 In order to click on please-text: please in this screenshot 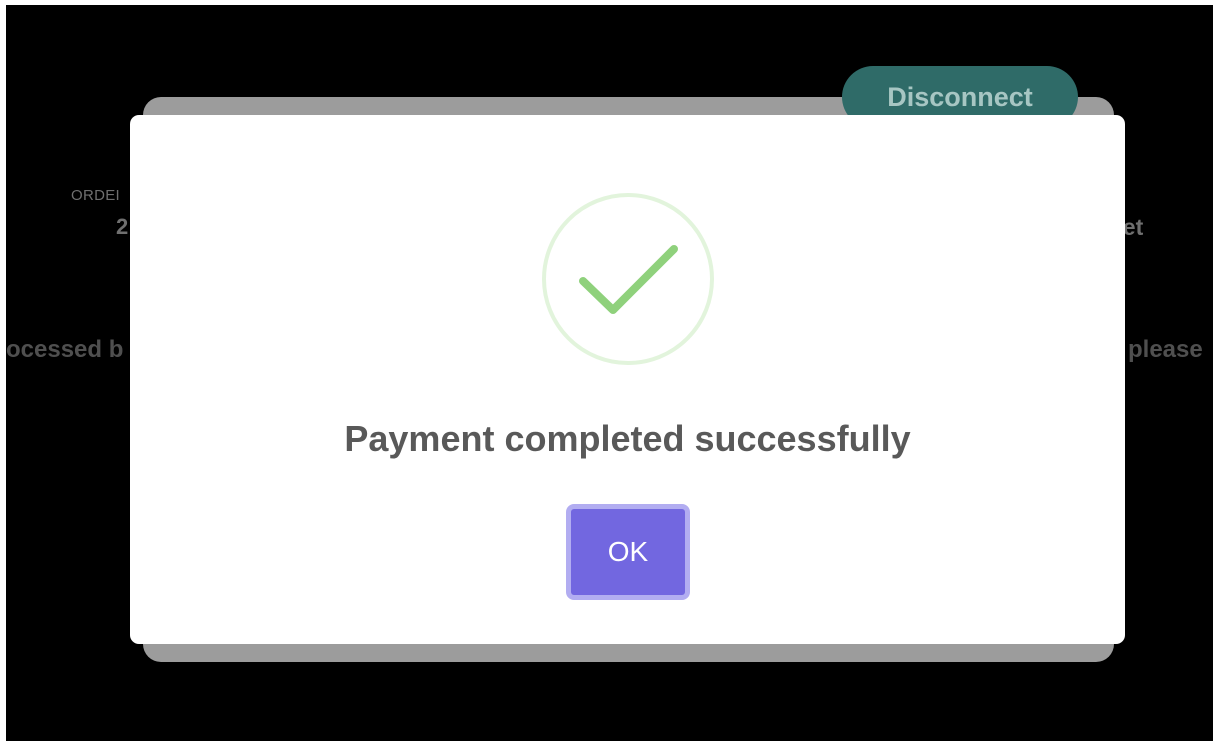, I will do `click(1165, 349)`.